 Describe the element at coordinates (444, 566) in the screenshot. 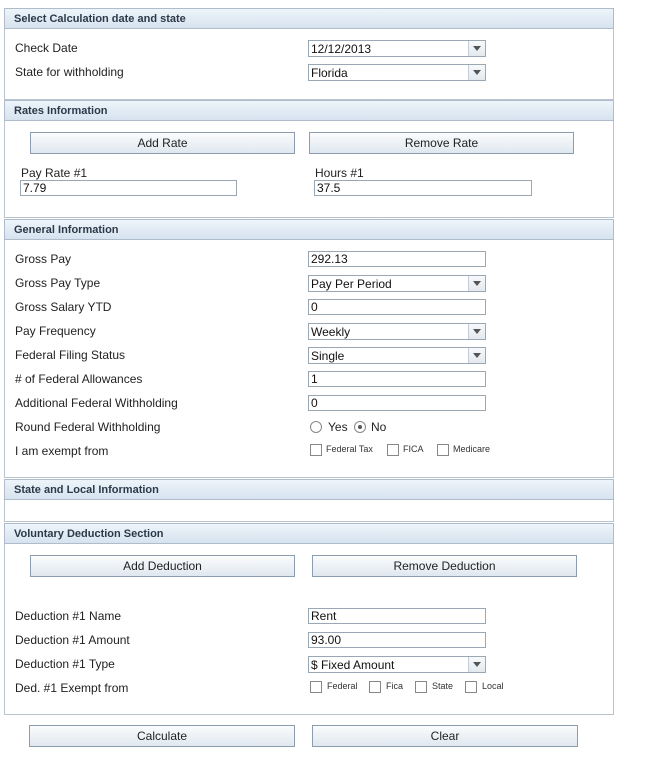

I see `remove-deduction-button: Remove Deduction` at that location.